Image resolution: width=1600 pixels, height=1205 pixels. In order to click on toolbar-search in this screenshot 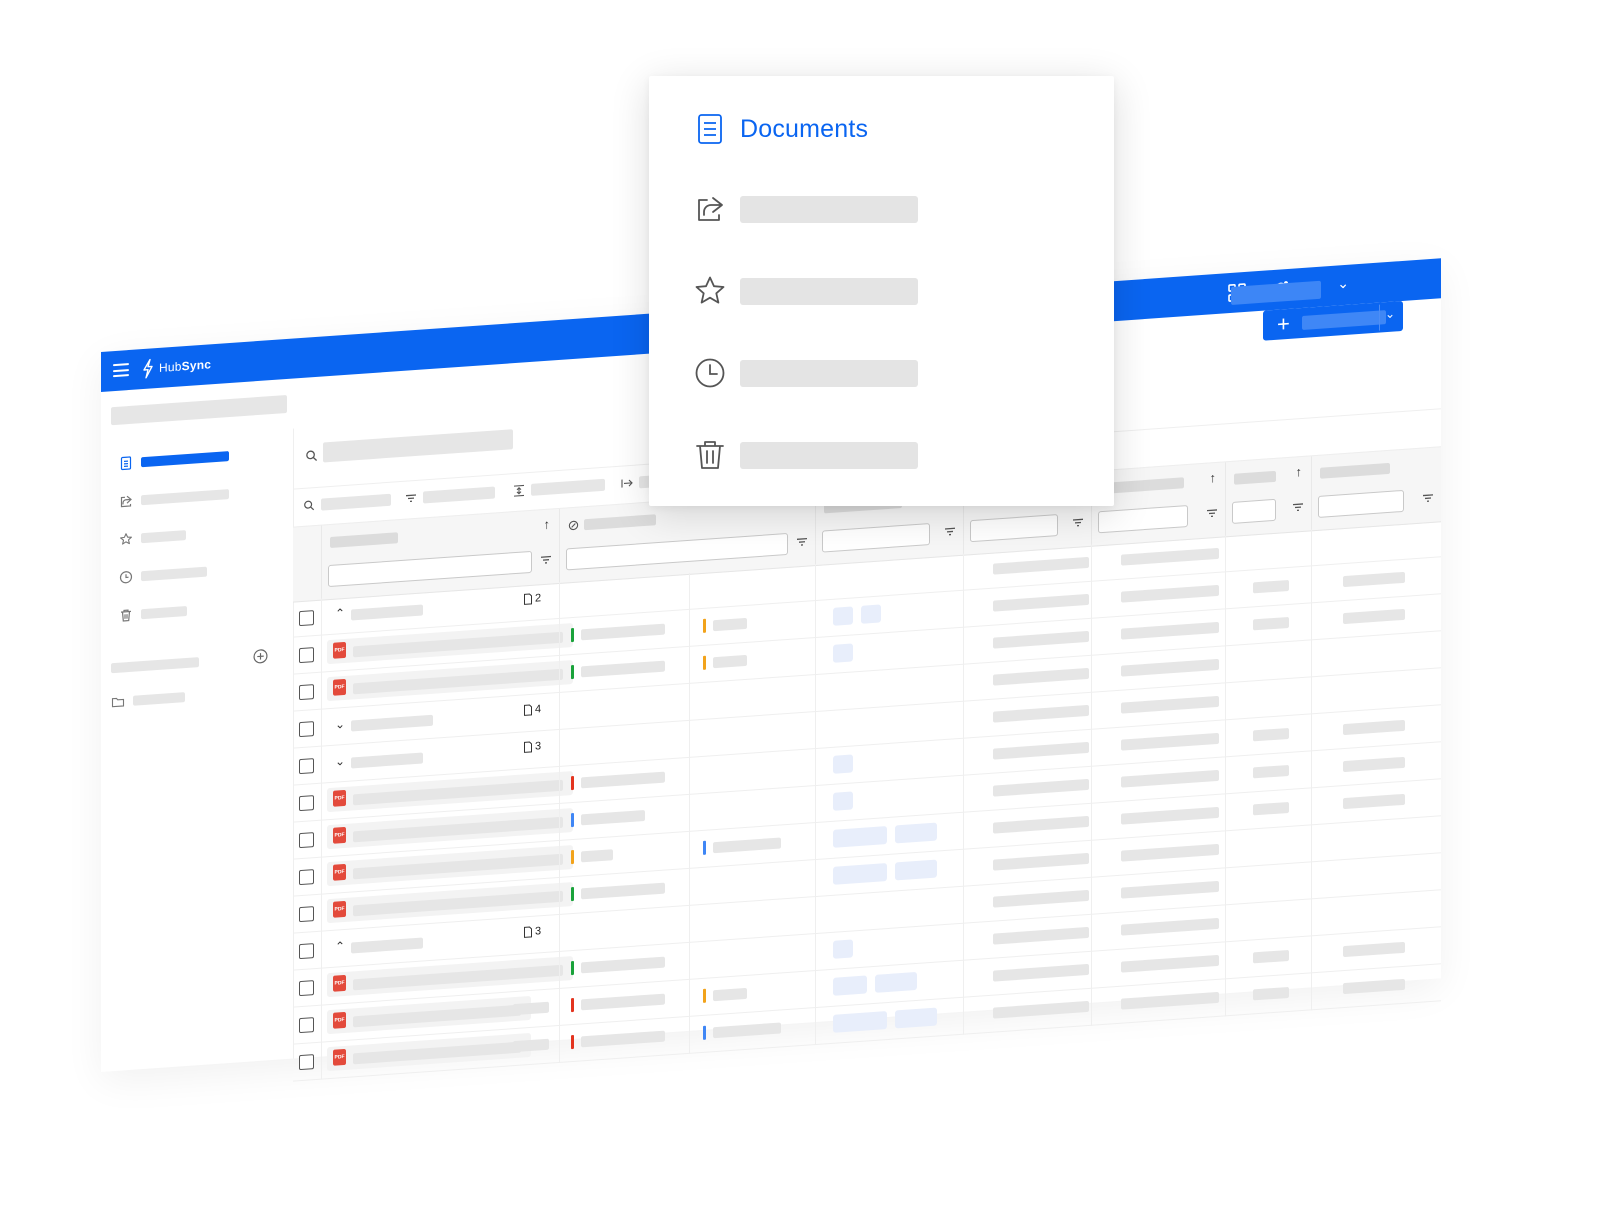, I will do `click(347, 502)`.